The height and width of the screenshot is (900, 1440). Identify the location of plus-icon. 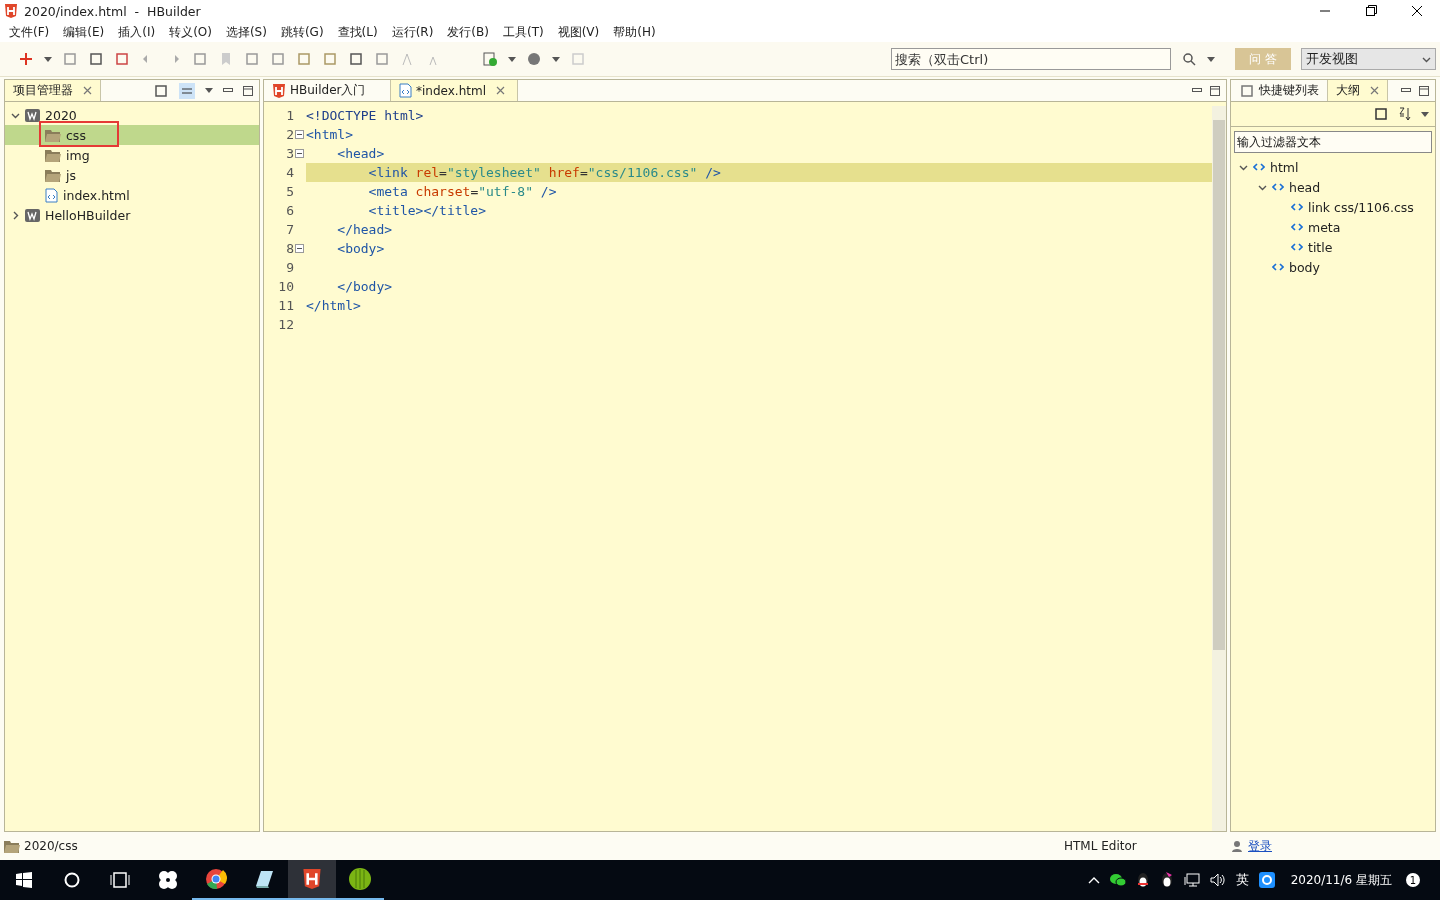
(26, 59).